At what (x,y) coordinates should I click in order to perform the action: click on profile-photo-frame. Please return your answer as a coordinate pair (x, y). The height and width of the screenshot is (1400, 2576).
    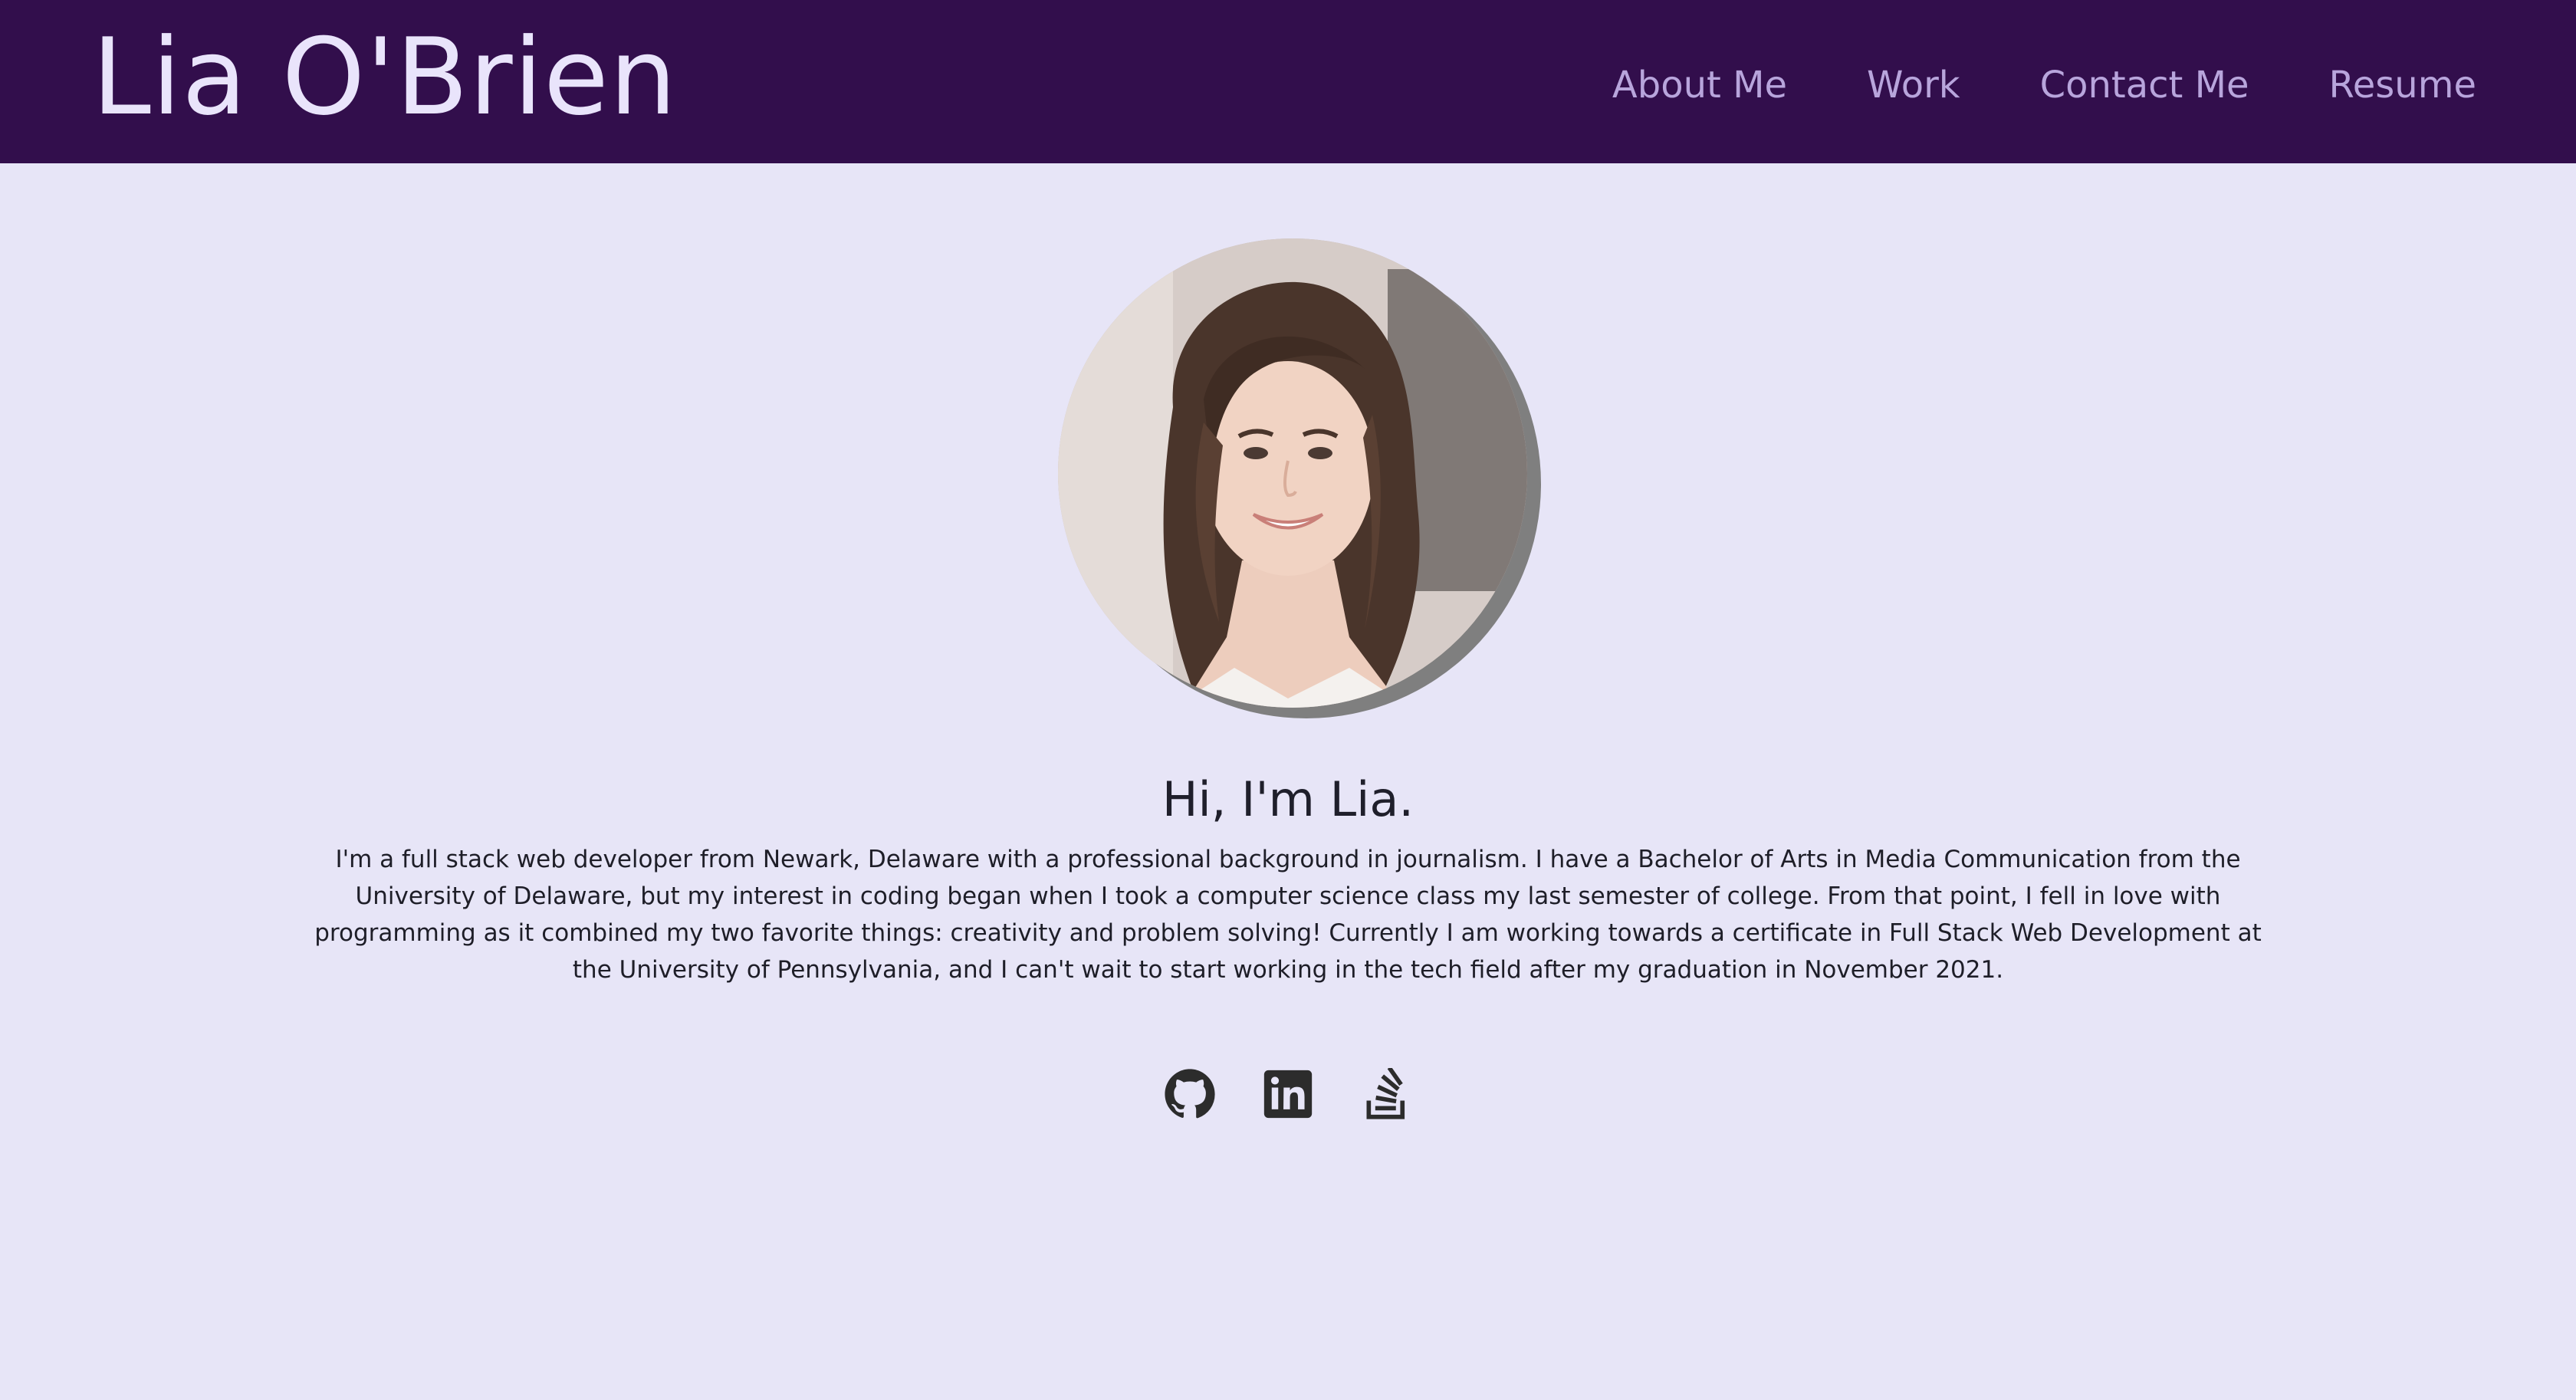
    Looking at the image, I should click on (1299, 478).